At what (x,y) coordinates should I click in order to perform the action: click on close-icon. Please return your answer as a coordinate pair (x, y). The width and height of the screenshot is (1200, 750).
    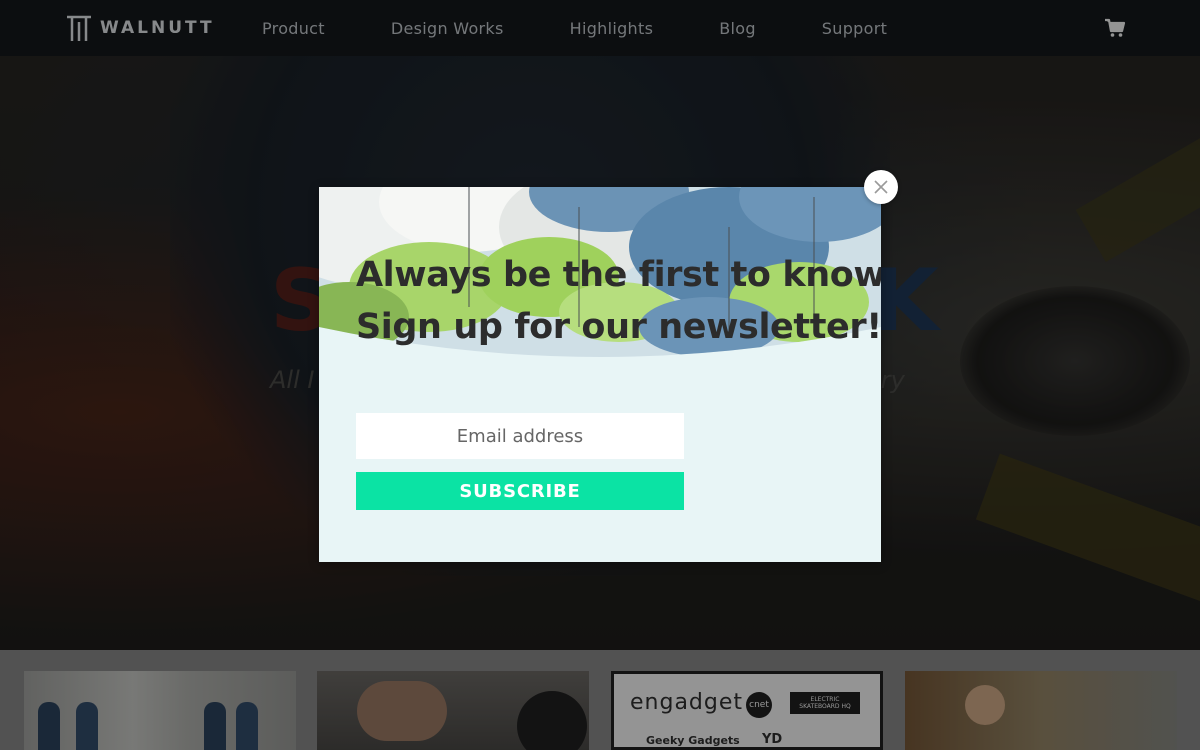
    Looking at the image, I should click on (881, 187).